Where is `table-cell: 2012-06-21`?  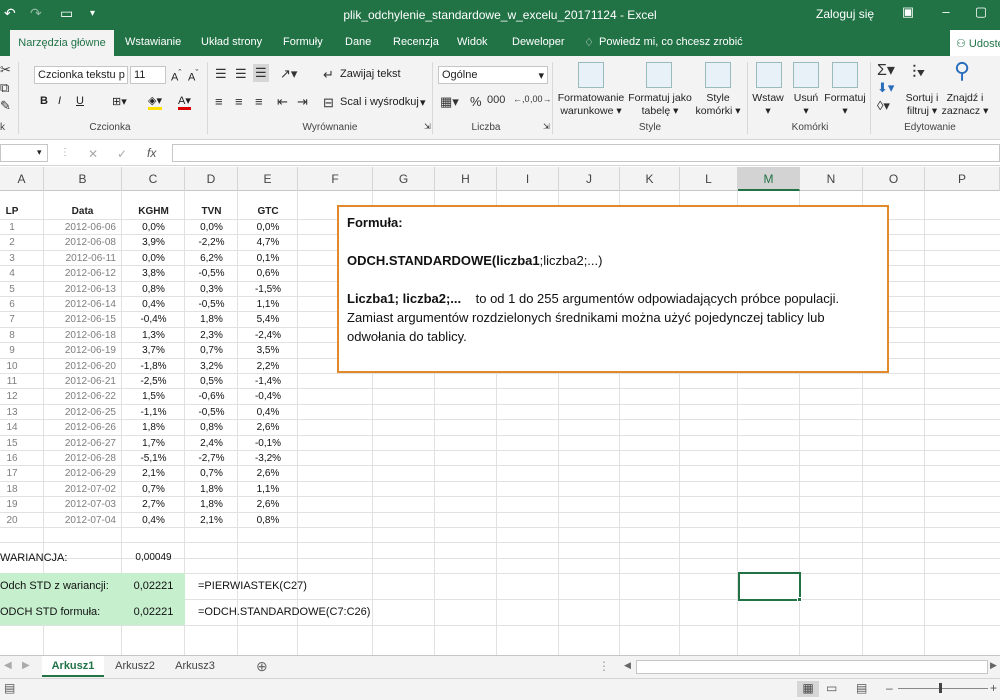
table-cell: 2012-06-21 is located at coordinates (80, 381).